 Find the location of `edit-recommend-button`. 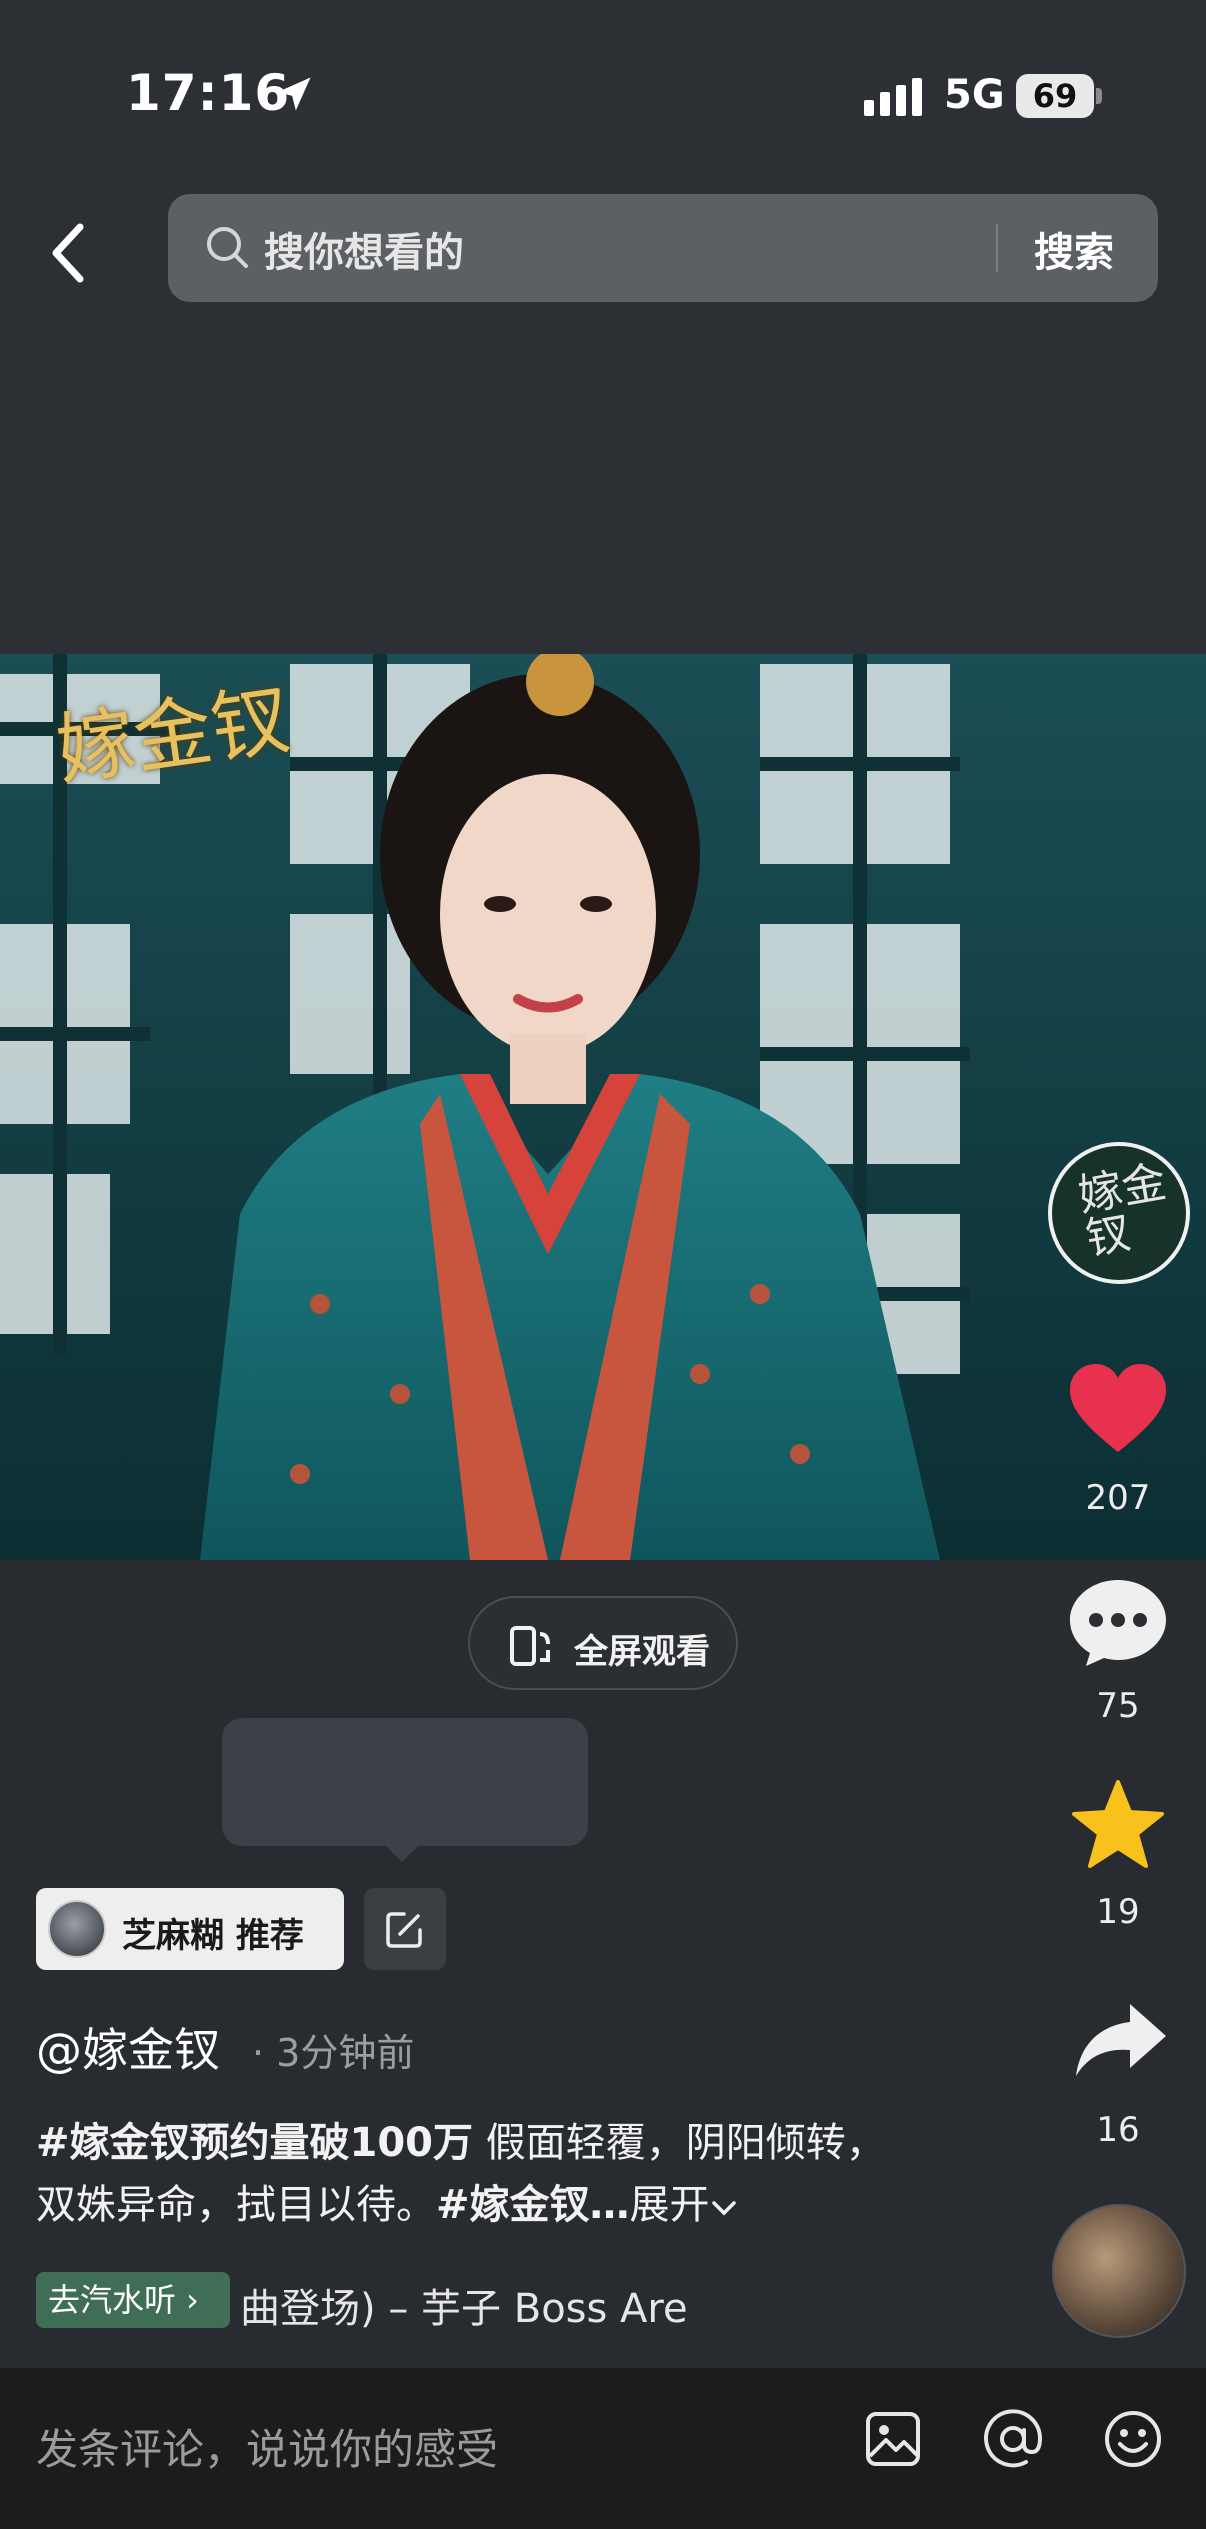

edit-recommend-button is located at coordinates (405, 1929).